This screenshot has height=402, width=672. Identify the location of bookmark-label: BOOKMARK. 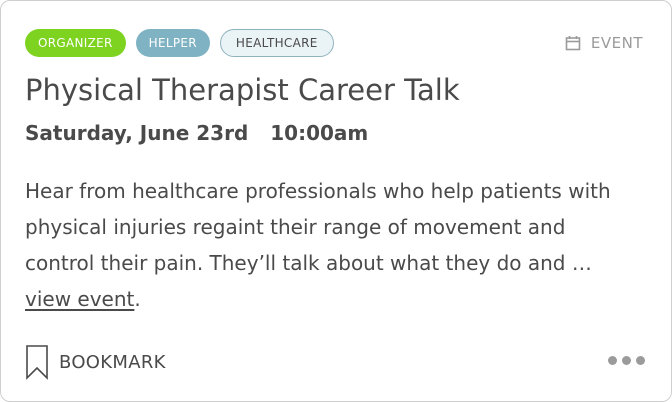
(112, 362).